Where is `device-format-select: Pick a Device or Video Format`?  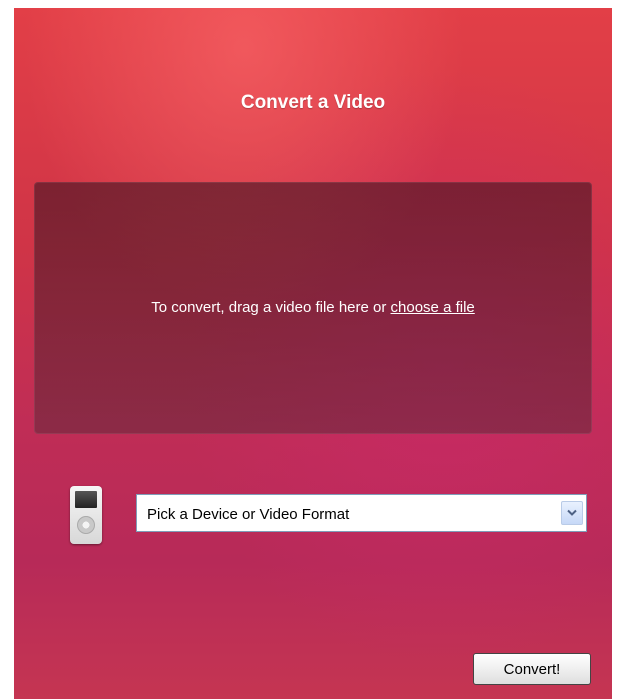
device-format-select: Pick a Device or Video Format is located at coordinates (361, 513).